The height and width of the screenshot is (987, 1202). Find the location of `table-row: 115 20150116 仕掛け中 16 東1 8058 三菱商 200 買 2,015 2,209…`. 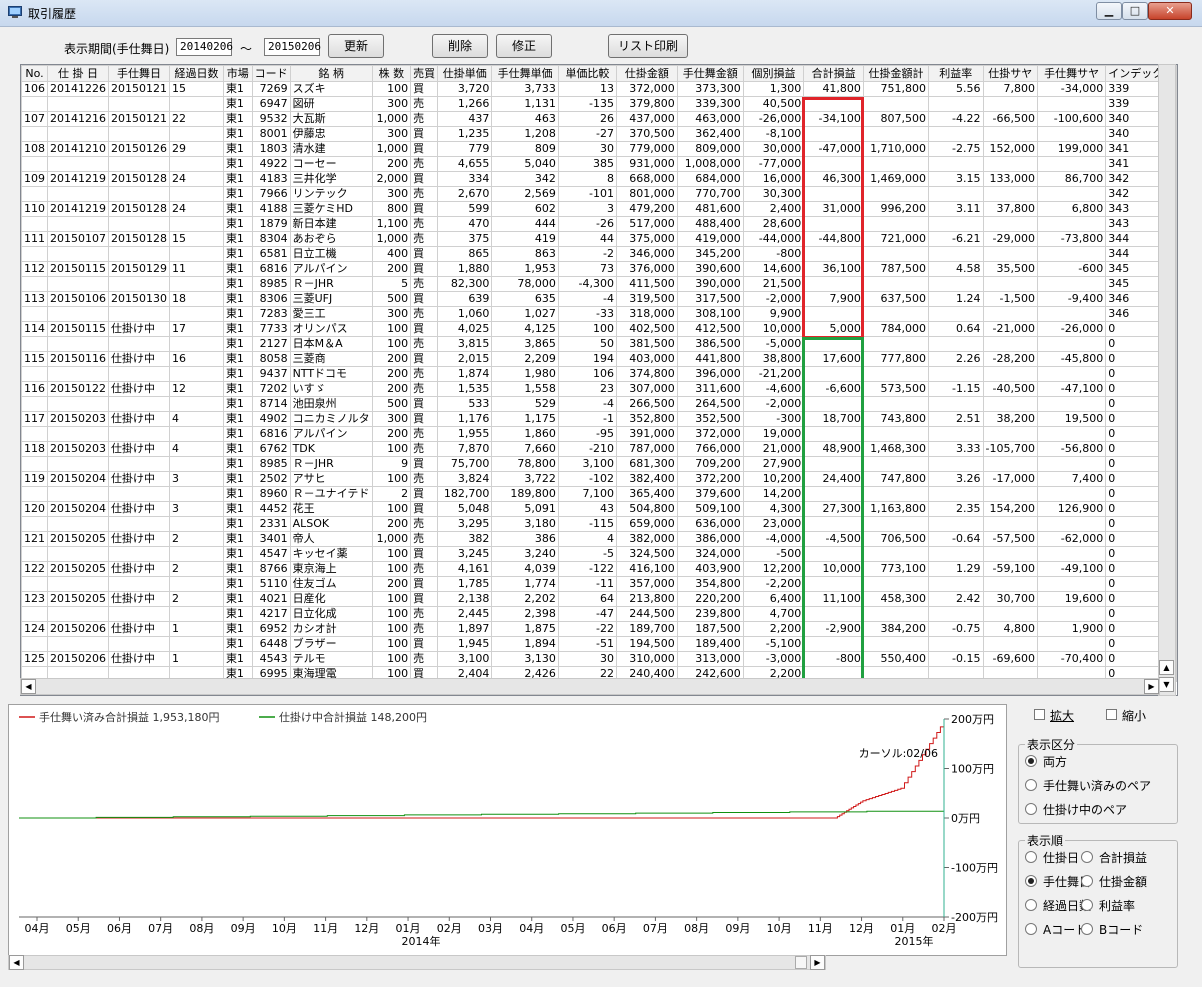

table-row: 115 20150116 仕掛け中 16 東1 8058 三菱商 200 買 2,015 2,209… is located at coordinates (599, 359).